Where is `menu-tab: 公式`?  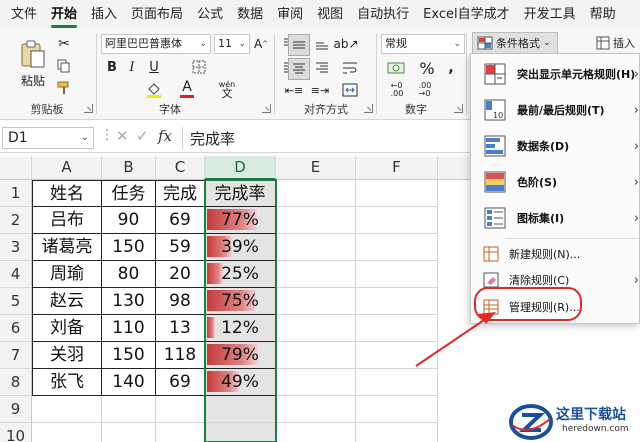 menu-tab: 公式 is located at coordinates (210, 15).